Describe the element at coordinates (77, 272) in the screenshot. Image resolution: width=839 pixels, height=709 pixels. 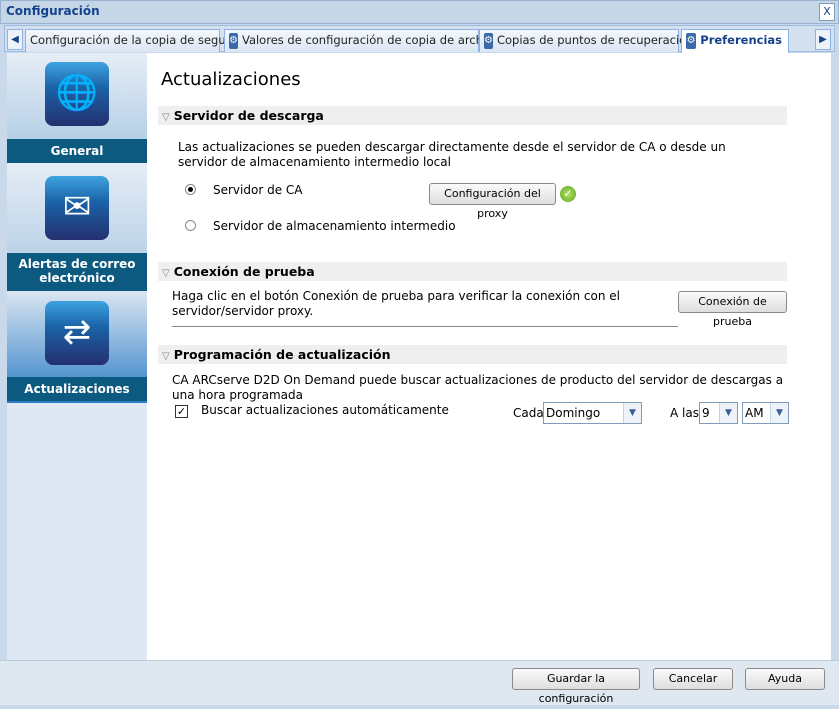
I see `sidebar-item-label: Alertas de correo electrónico` at that location.